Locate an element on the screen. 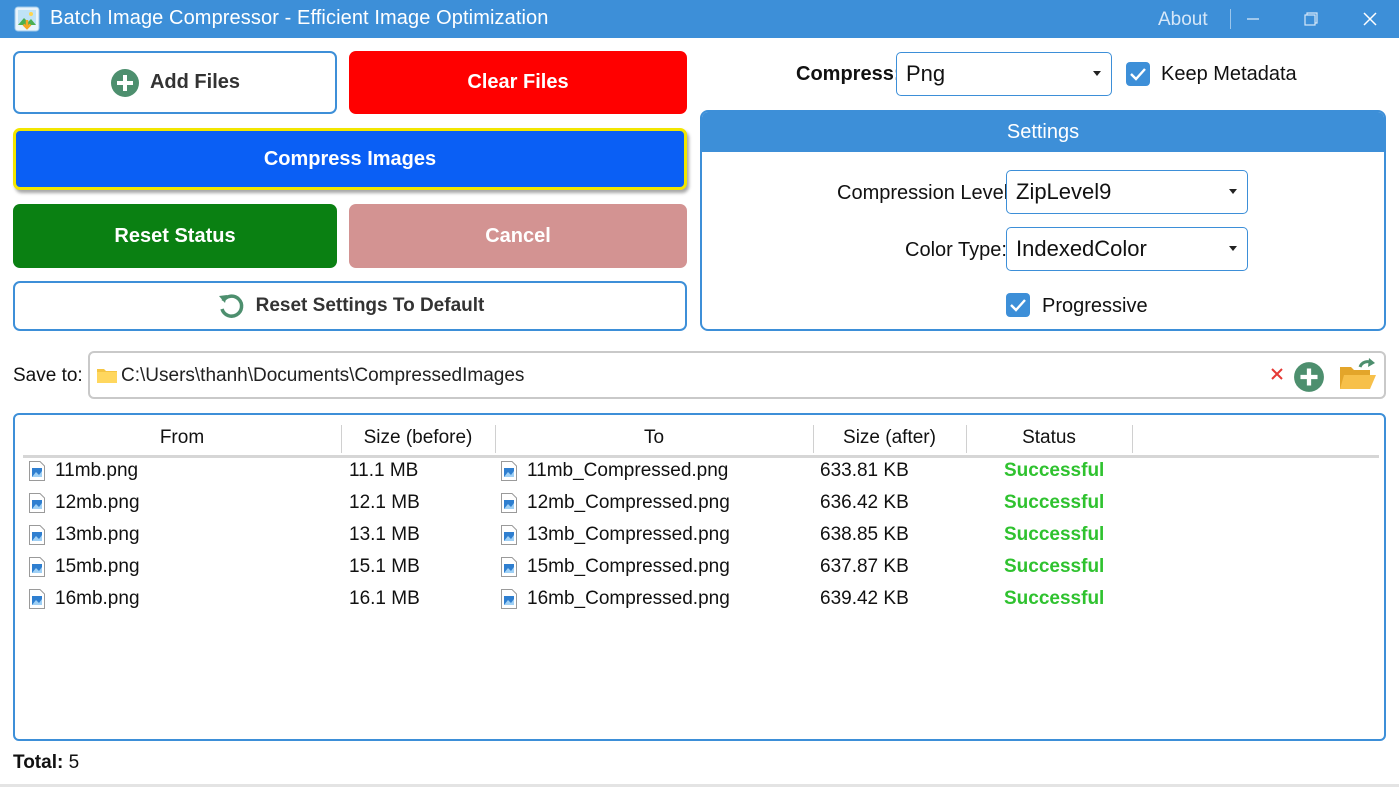 Image resolution: width=1399 pixels, height=787 pixels. to-filename: 16mb_Compressed.png is located at coordinates (628, 598).